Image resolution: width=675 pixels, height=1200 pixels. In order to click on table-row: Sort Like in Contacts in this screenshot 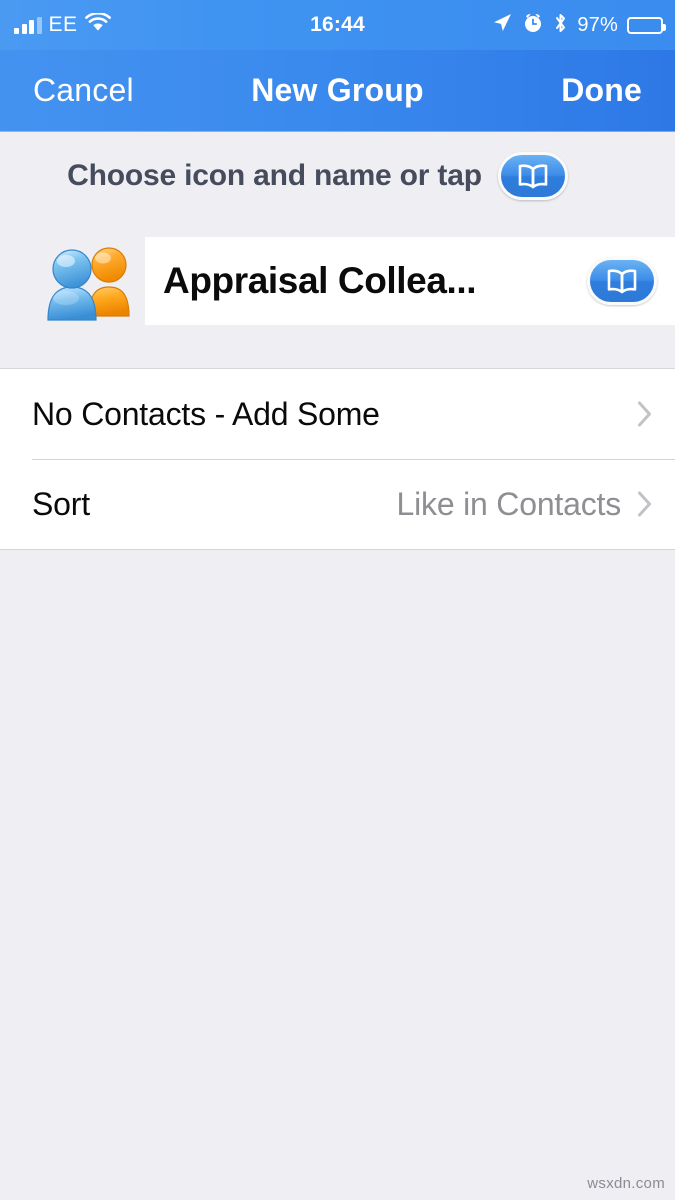, I will do `click(337, 504)`.